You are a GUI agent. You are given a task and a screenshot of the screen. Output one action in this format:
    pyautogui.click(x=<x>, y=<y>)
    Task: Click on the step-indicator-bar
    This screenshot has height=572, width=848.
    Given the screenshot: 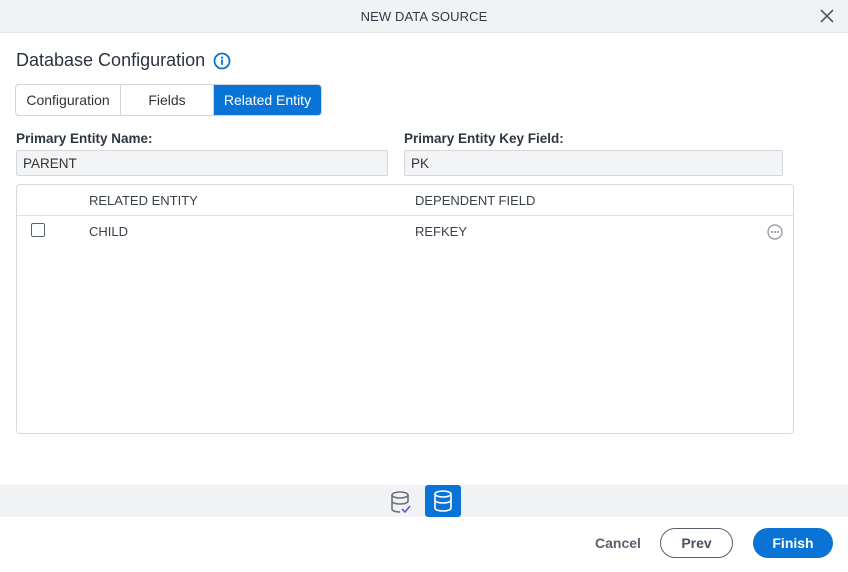 What is the action you would take?
    pyautogui.click(x=424, y=501)
    